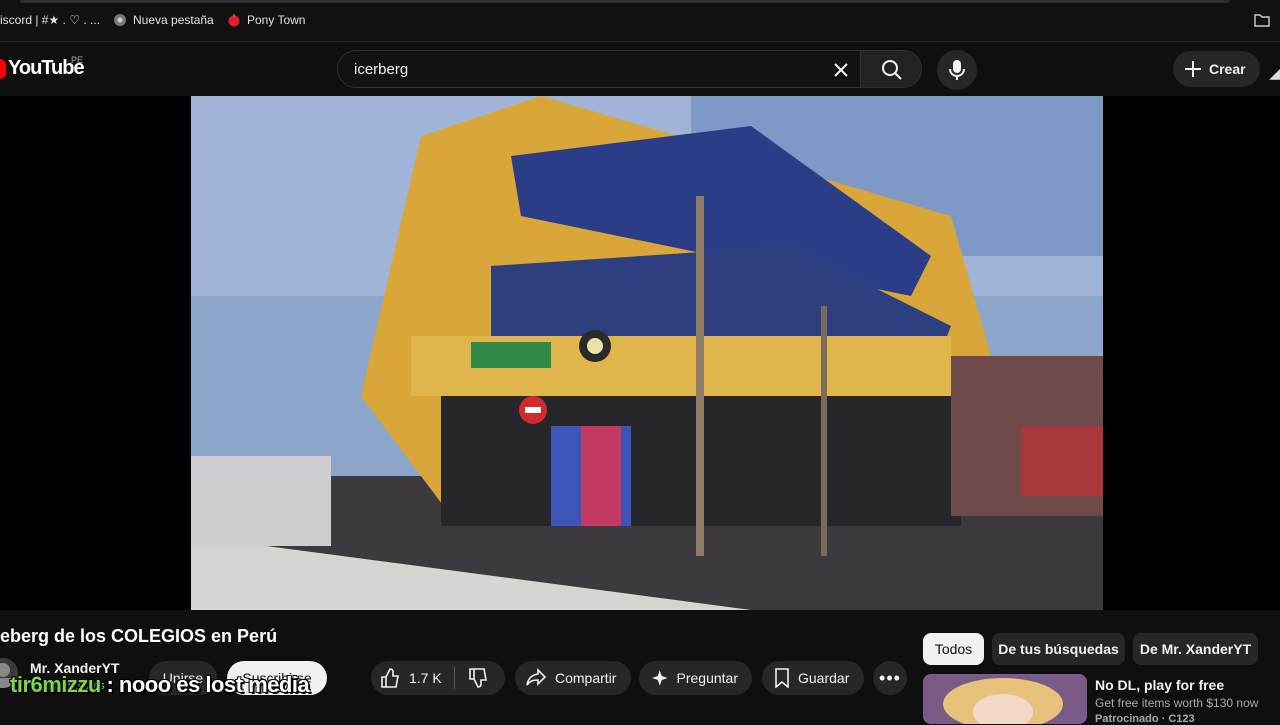  I want to click on thumbs-down-icon, so click(478, 678).